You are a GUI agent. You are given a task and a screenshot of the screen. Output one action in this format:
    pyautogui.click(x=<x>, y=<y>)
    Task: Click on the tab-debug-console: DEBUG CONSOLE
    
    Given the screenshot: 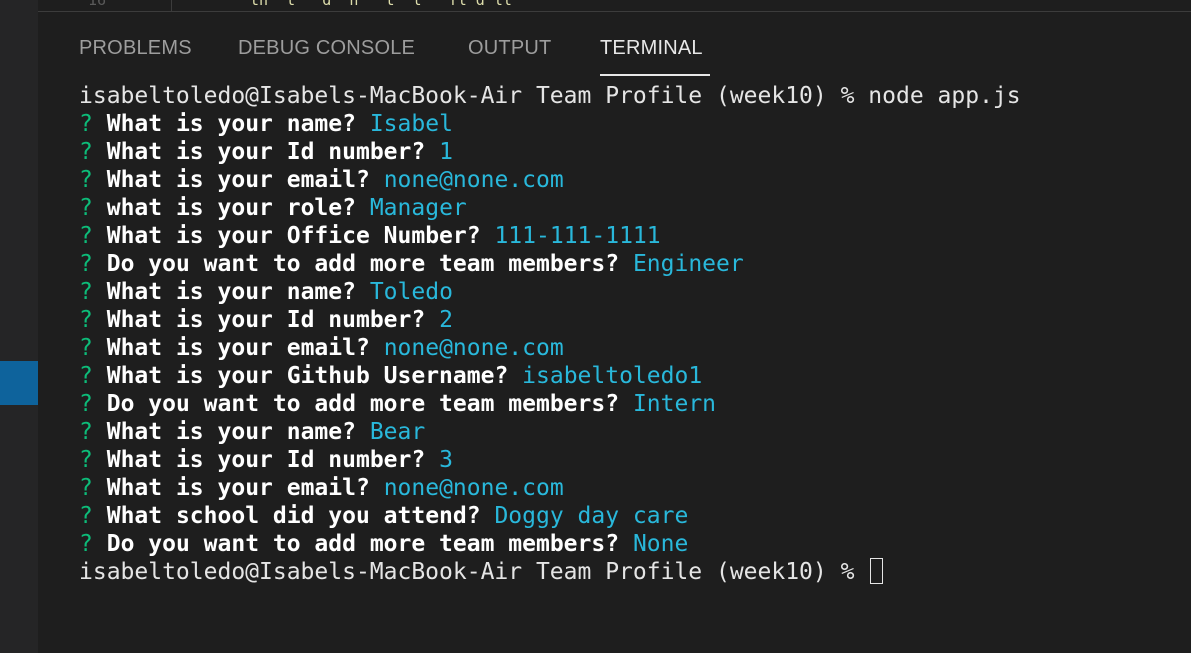 What is the action you would take?
    pyautogui.click(x=326, y=48)
    